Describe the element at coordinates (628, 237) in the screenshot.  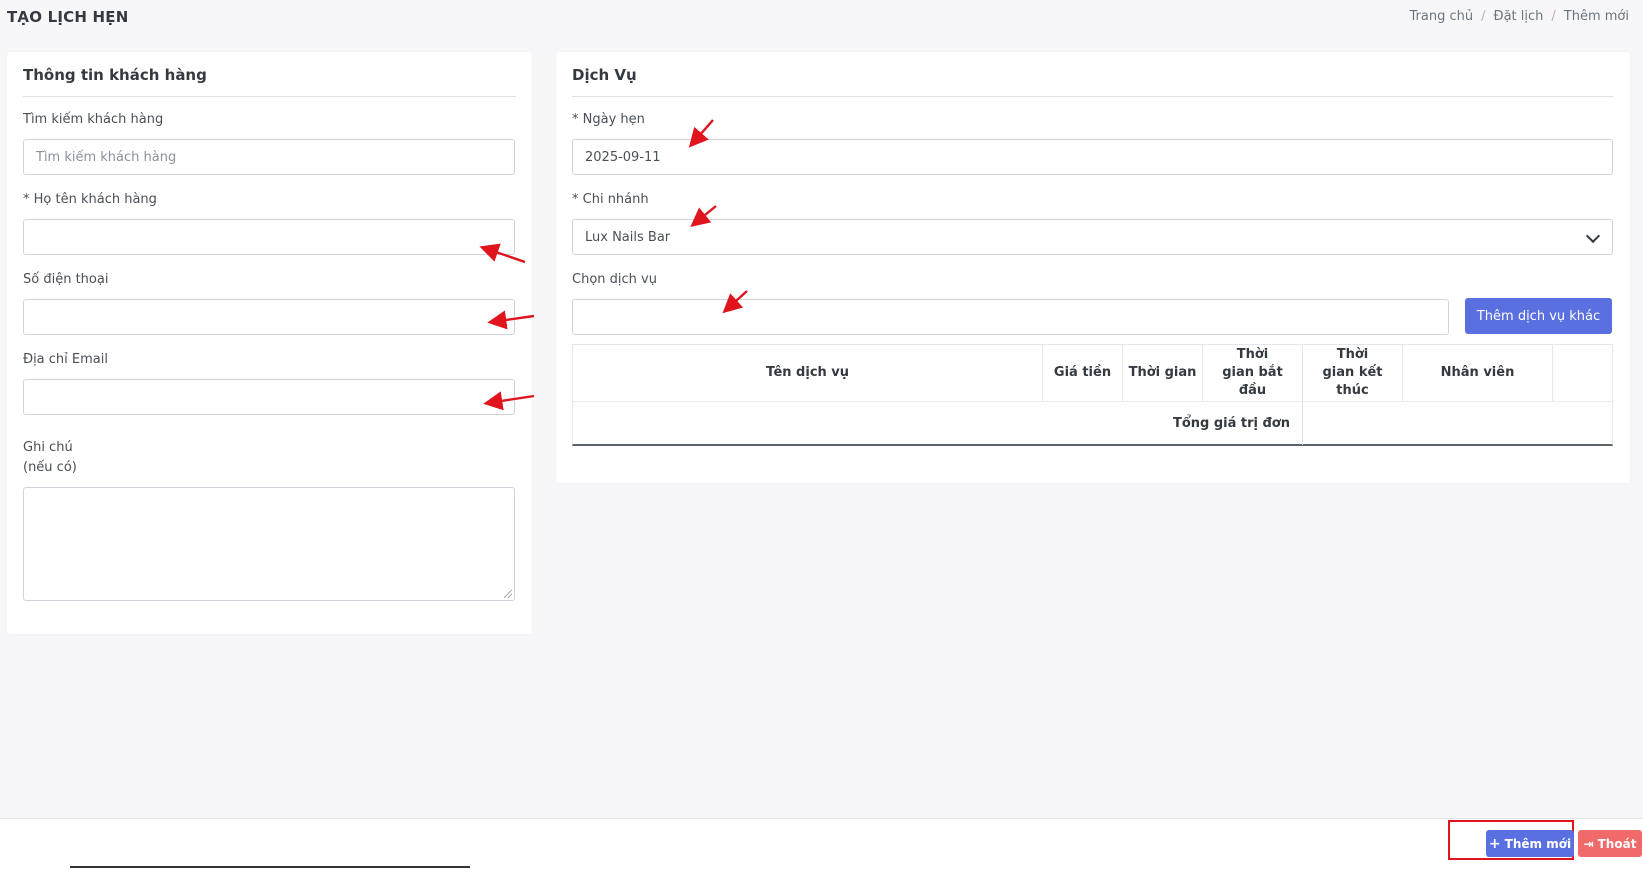
I see `branch-select-value: Lux Nails Bar` at that location.